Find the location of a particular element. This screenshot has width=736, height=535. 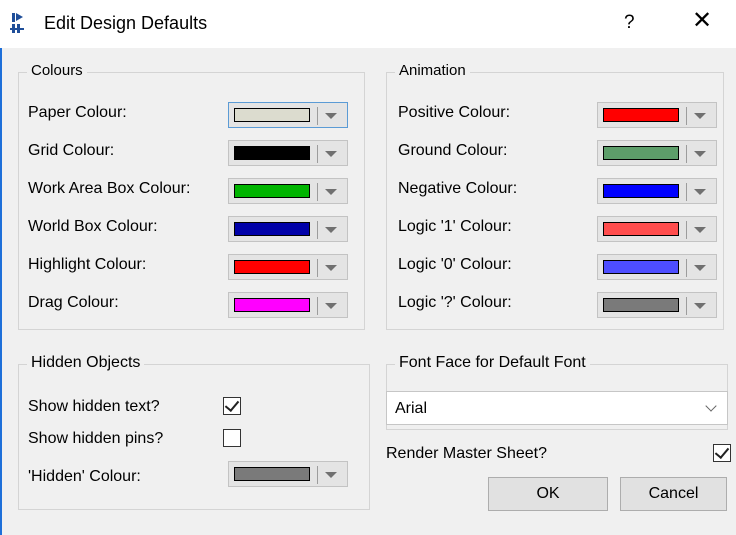

paper-colour-label: Paper Colour: is located at coordinates (77, 112).